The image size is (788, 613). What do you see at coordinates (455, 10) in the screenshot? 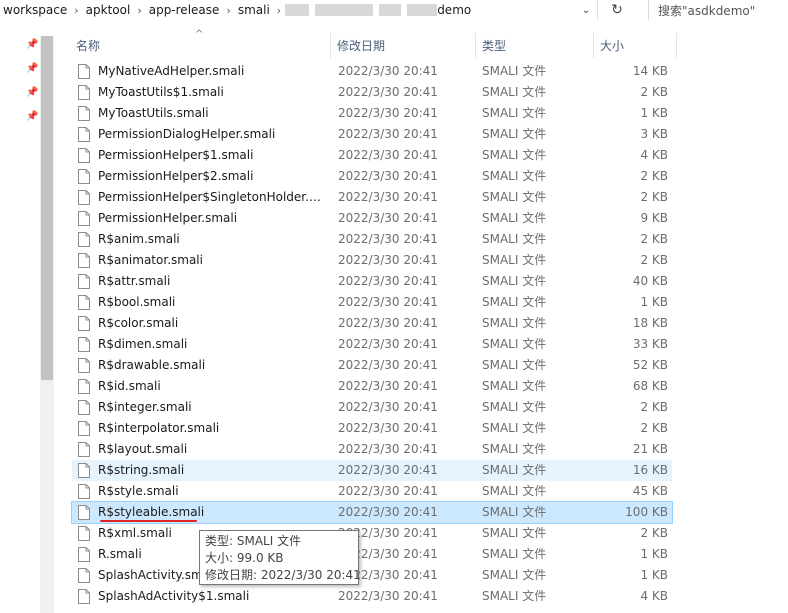
I see `breadcrumb-current: demo` at bounding box center [455, 10].